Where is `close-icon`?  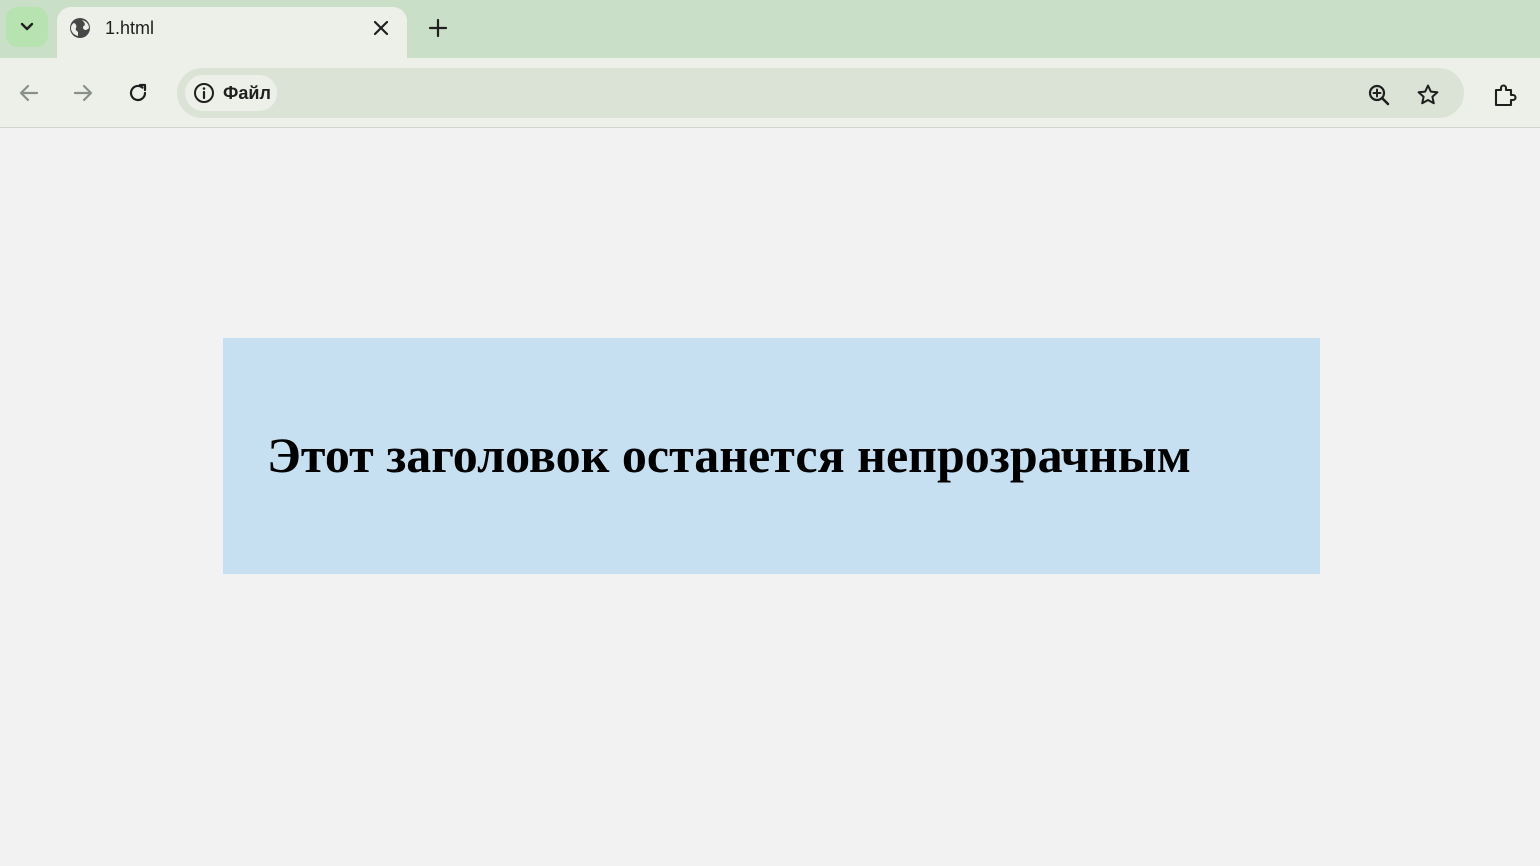
close-icon is located at coordinates (381, 28).